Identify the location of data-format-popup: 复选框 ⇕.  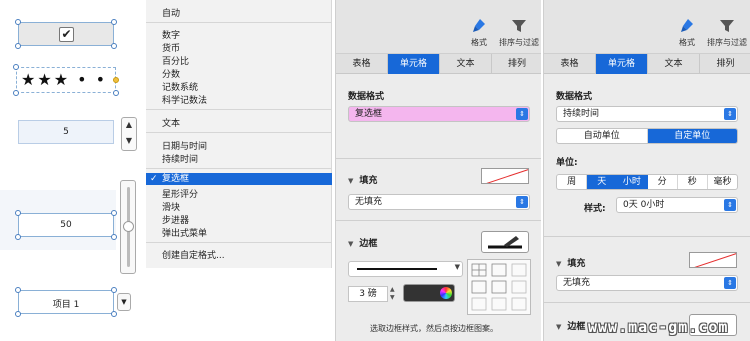
(439, 114).